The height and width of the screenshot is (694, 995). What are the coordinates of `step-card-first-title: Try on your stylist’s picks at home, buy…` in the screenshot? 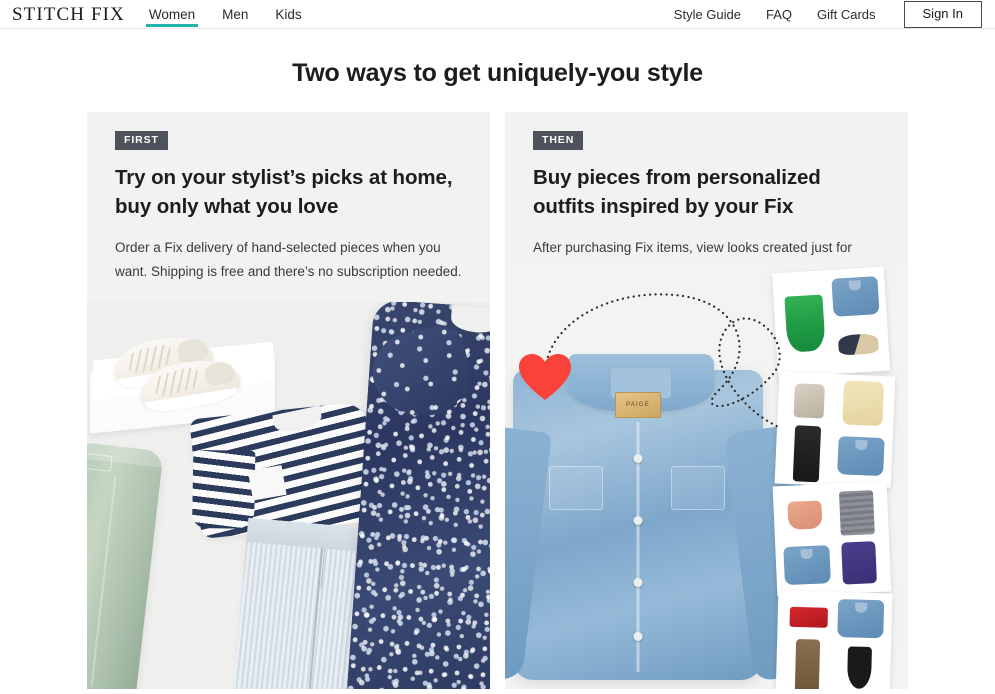 It's located at (284, 192).